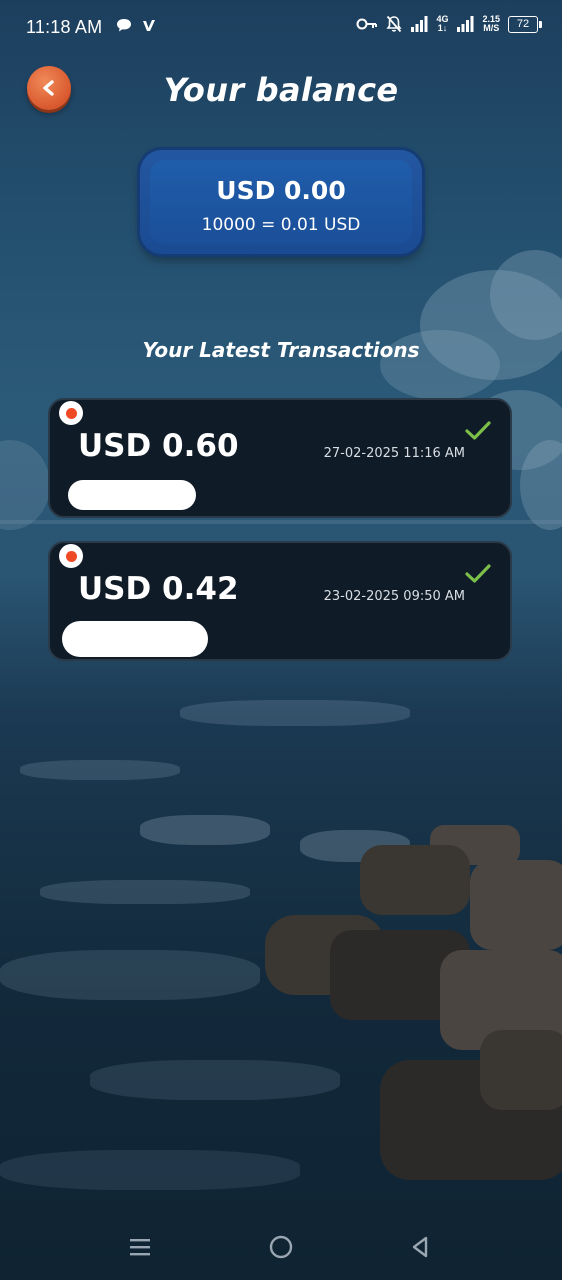 The height and width of the screenshot is (1280, 562). What do you see at coordinates (394, 453) in the screenshot?
I see `transaction-date: 27-02-2025 11:16 AM` at bounding box center [394, 453].